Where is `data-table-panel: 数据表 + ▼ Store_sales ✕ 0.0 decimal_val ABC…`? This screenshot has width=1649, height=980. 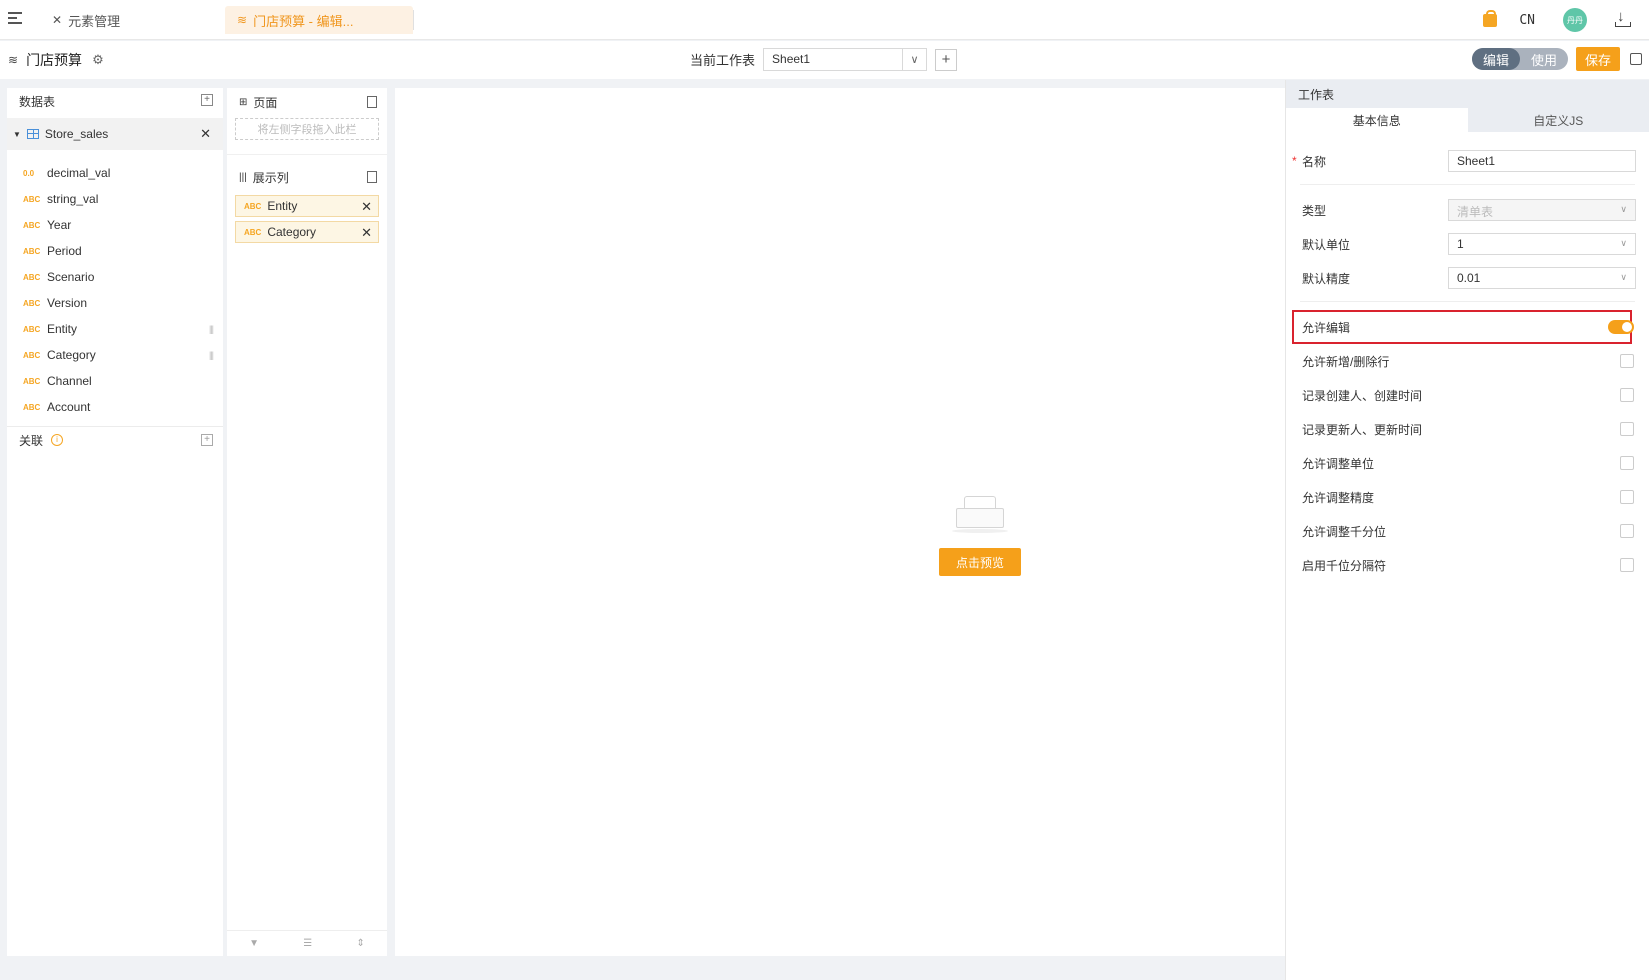
data-table-panel: 数据表 + ▼ Store_sales ✕ 0.0 decimal_val ABC… is located at coordinates (115, 522).